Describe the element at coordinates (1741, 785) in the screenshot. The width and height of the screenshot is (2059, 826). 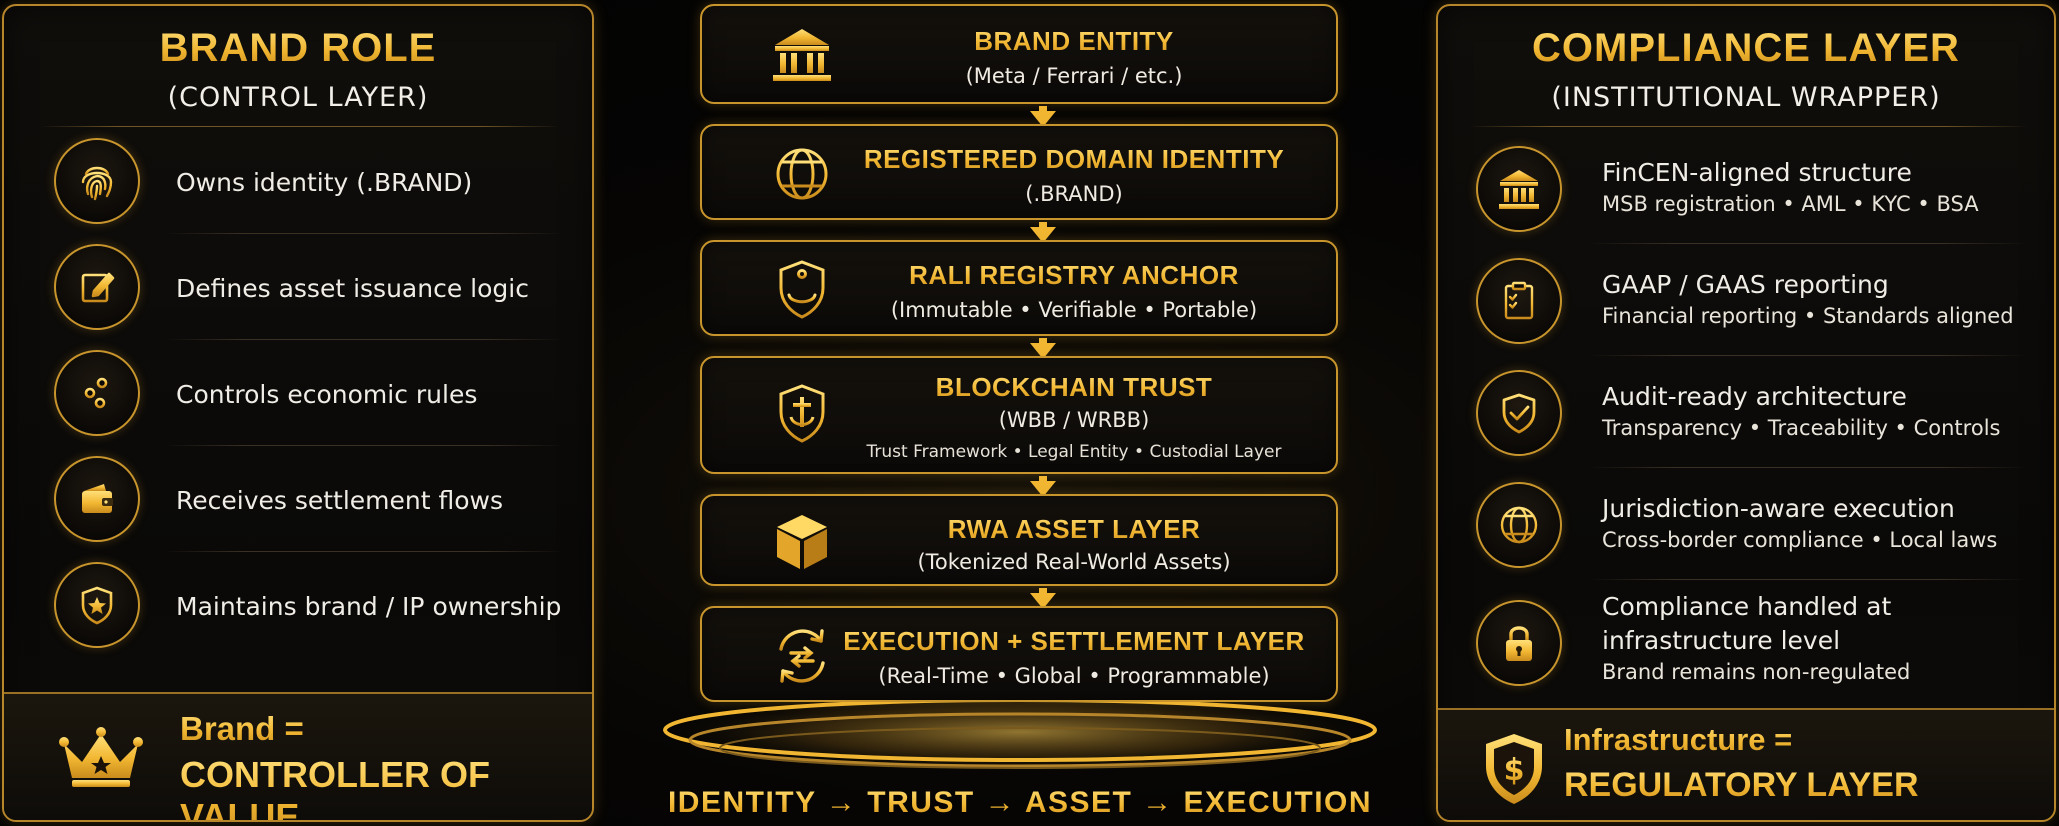
I see `footer-line2: REGULATORY LAYER` at that location.